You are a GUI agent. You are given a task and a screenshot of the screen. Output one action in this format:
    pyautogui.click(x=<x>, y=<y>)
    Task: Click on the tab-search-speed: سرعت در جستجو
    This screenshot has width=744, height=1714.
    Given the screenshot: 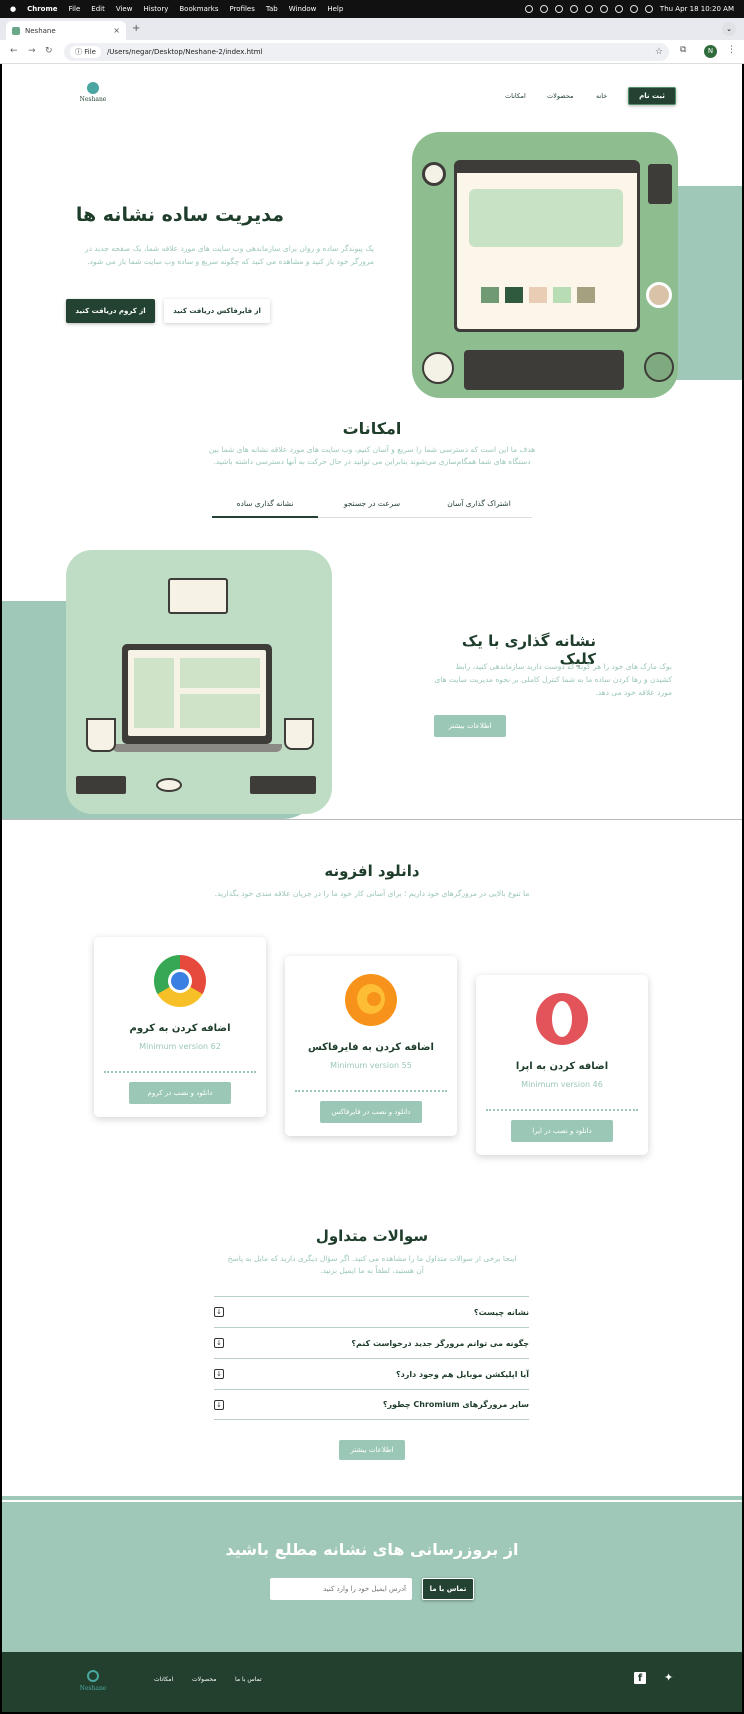 What is the action you would take?
    pyautogui.click(x=372, y=506)
    